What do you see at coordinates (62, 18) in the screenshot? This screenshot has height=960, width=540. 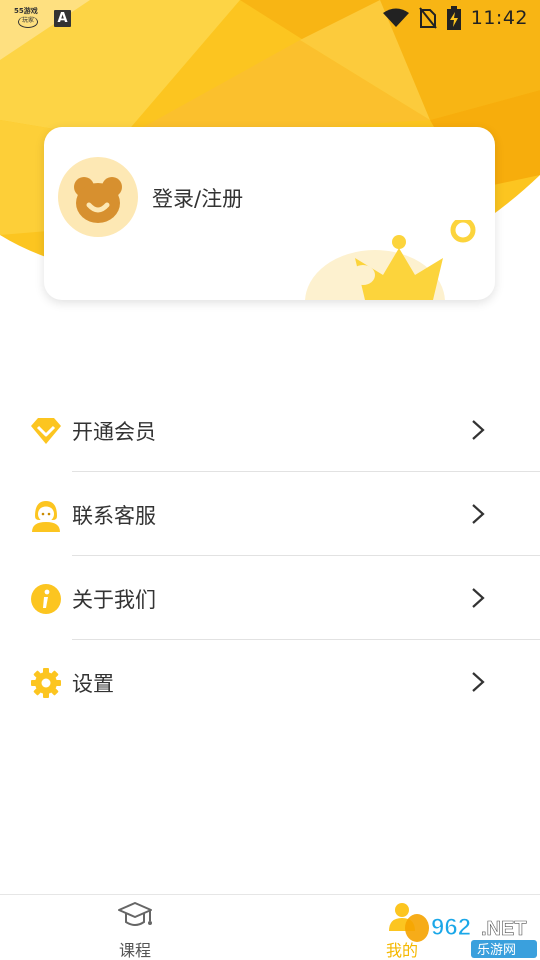 I see `keyboard-indicator-icon: A` at bounding box center [62, 18].